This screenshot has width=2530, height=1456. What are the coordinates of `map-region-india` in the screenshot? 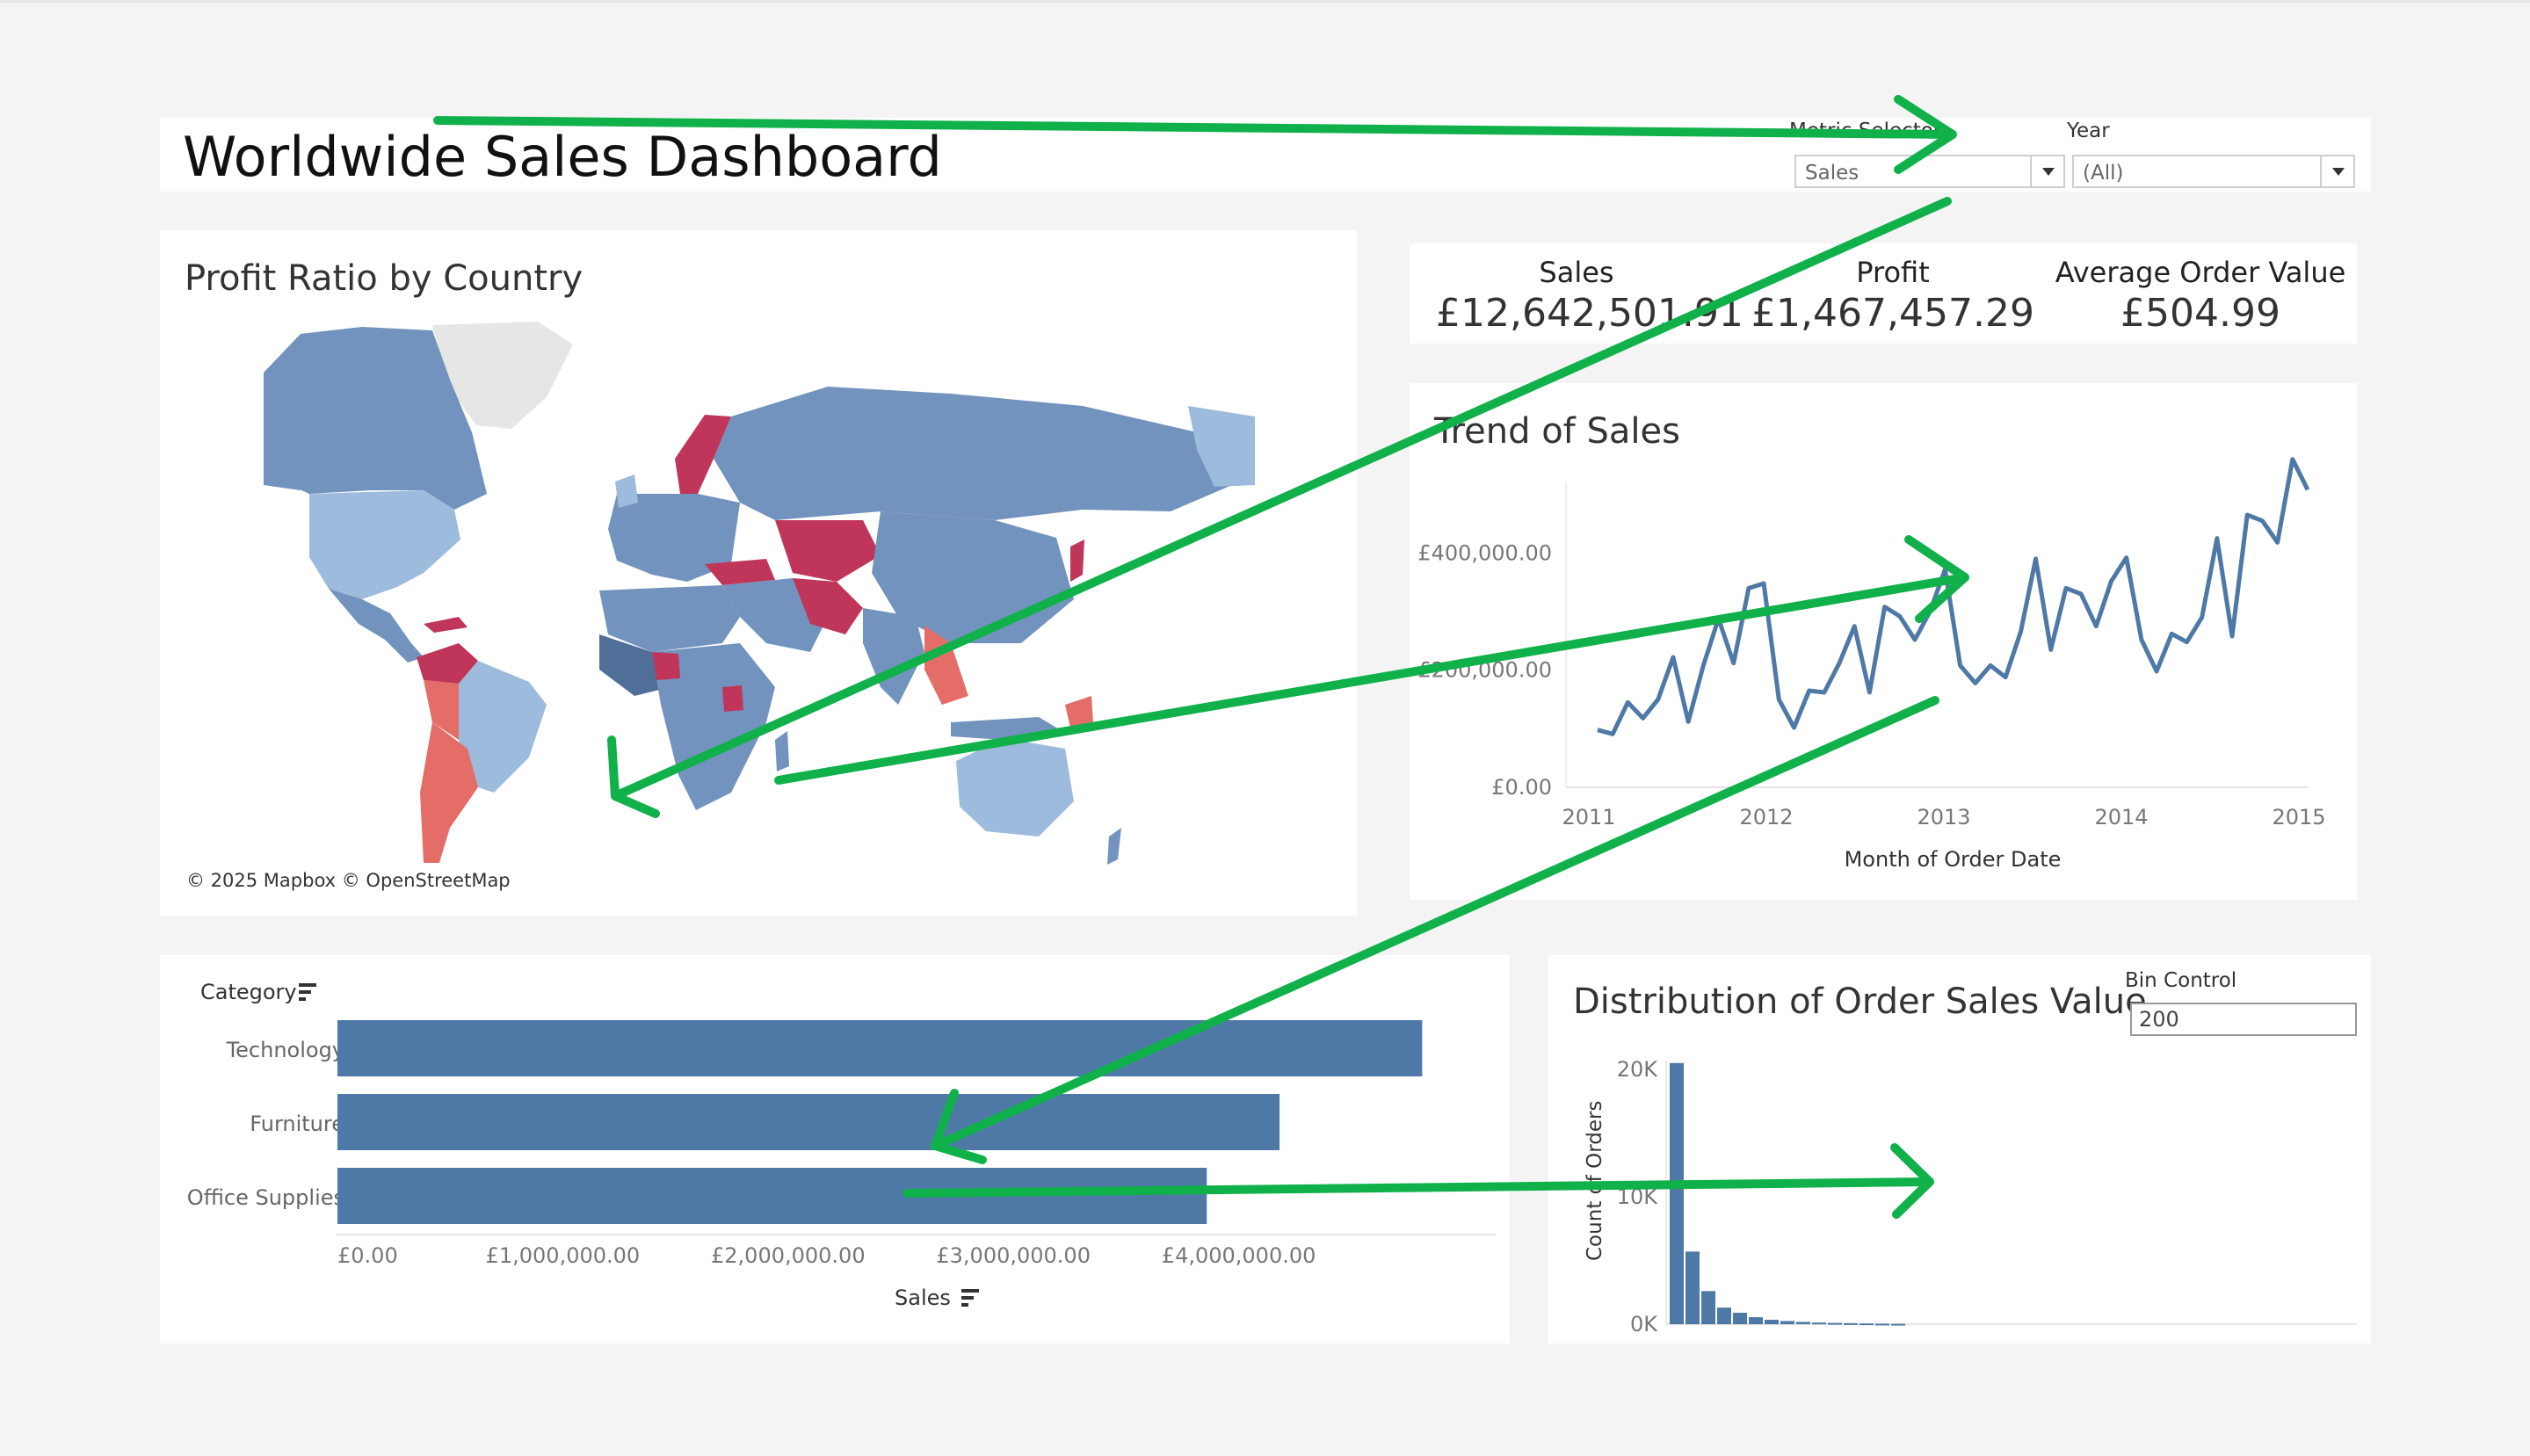 It's located at (894, 656).